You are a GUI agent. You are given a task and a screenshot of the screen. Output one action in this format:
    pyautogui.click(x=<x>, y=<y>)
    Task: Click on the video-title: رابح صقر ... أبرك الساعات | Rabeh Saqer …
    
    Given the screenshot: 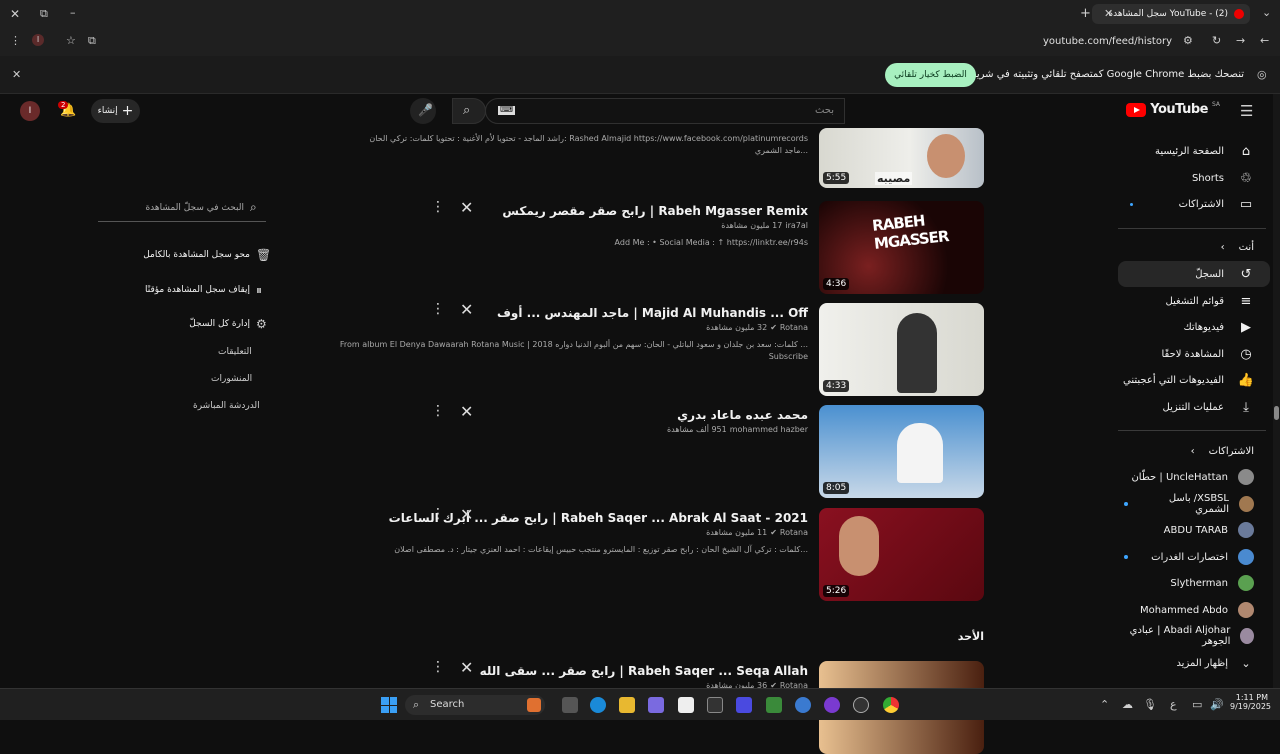 What is the action you would take?
    pyautogui.click(x=598, y=518)
    